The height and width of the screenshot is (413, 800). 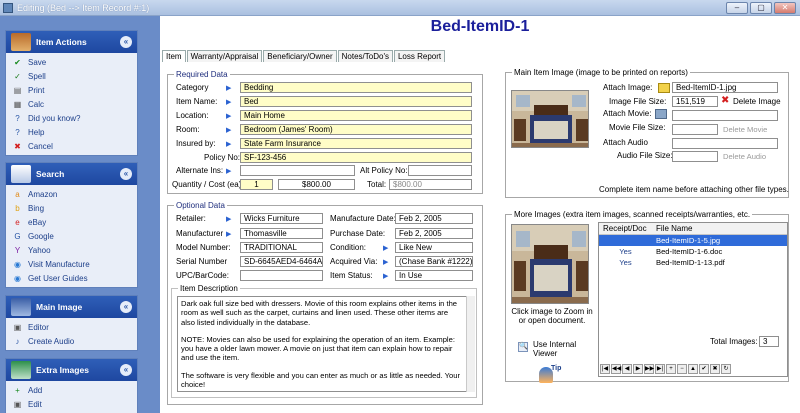 What do you see at coordinates (550, 264) in the screenshot?
I see `more-image-preview` at bounding box center [550, 264].